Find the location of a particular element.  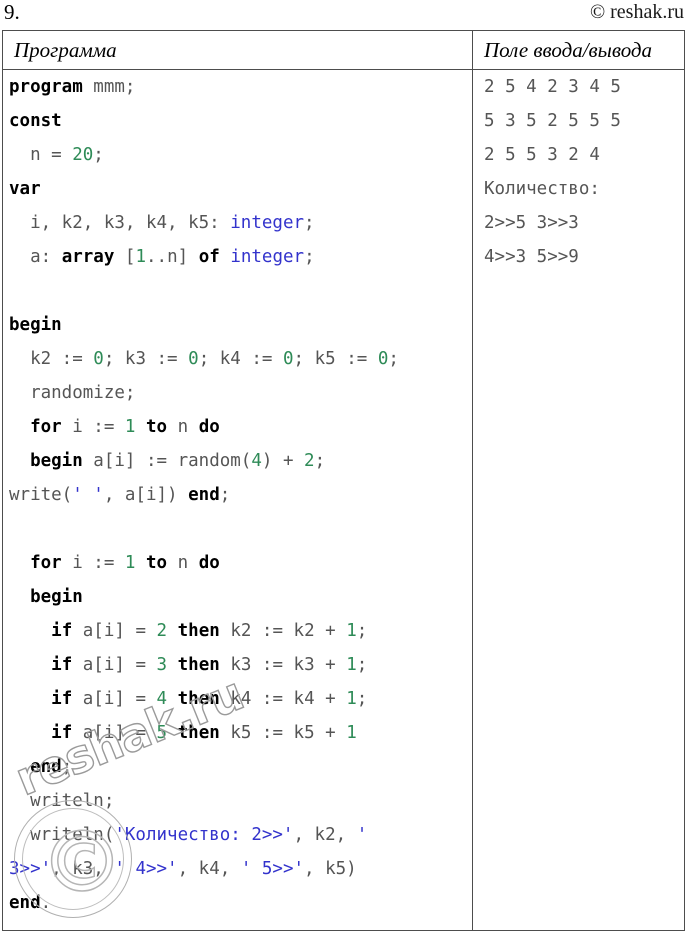

code-token-pln: ; k5 := is located at coordinates (335, 359).